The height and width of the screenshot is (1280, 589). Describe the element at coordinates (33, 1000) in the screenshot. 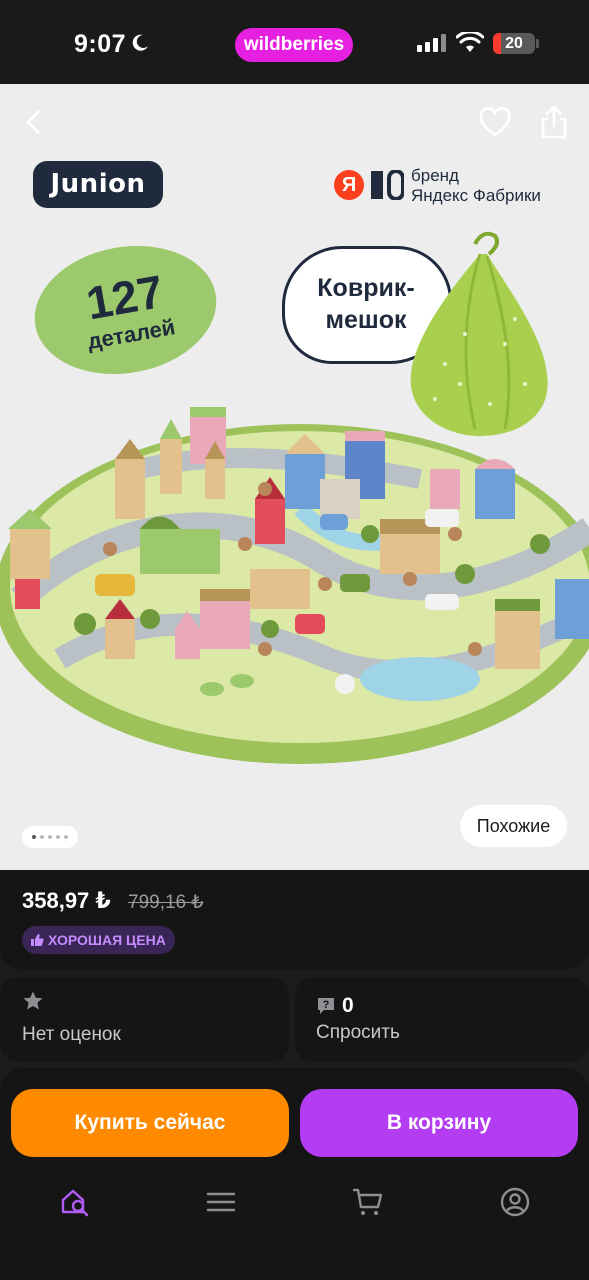

I see `star-icon` at that location.